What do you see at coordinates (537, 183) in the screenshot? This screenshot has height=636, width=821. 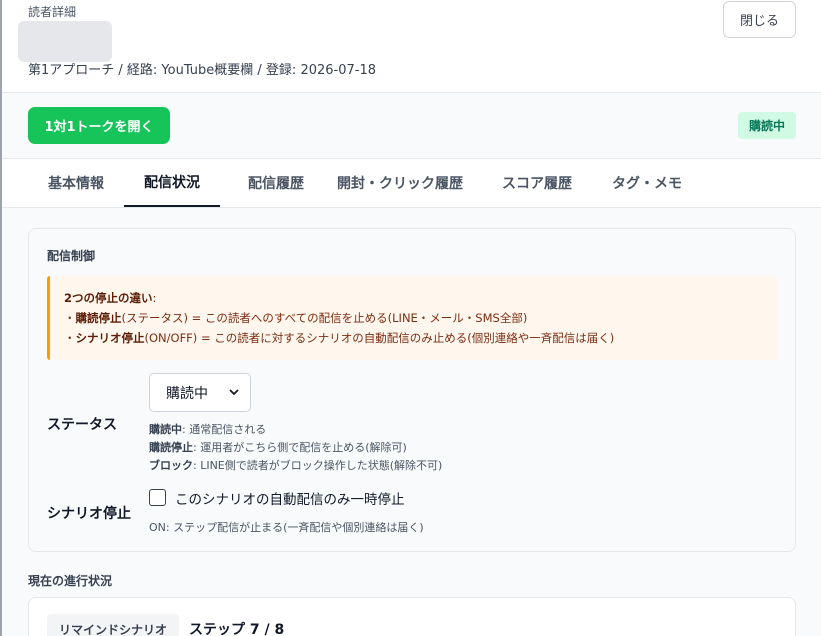 I see `tab-score-history: スコア履歴` at bounding box center [537, 183].